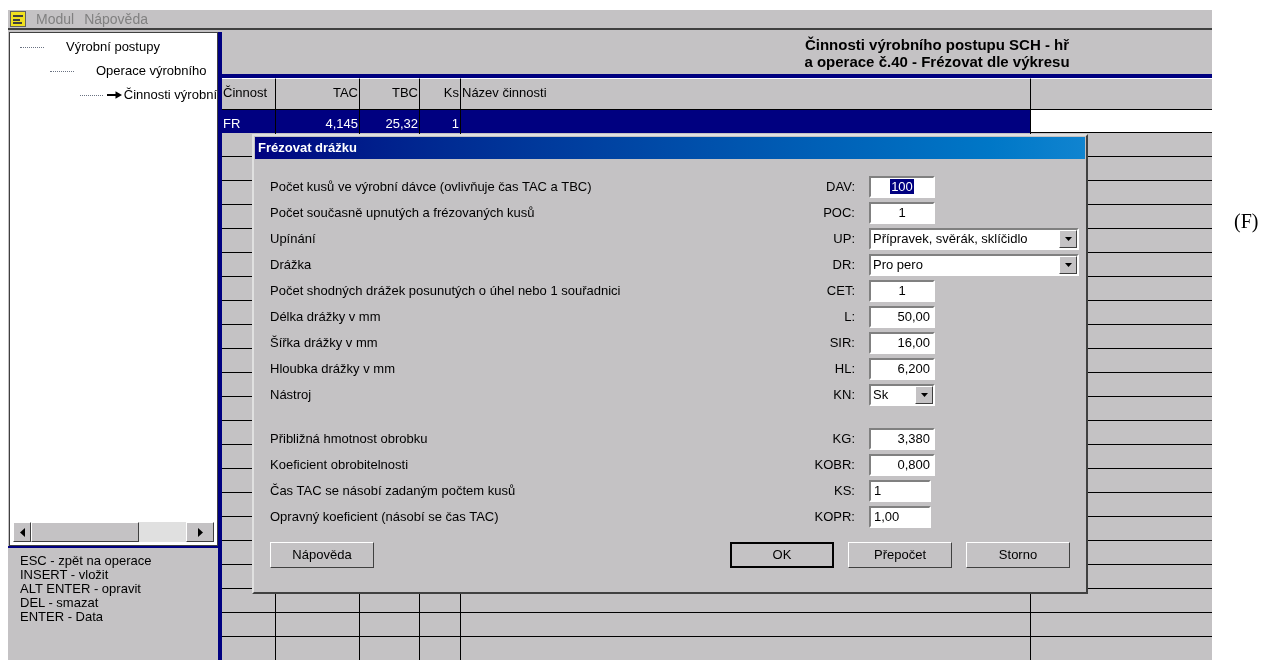 The width and height of the screenshot is (1270, 660). Describe the element at coordinates (390, 121) in the screenshot. I see `table-cell: 25,32` at that location.